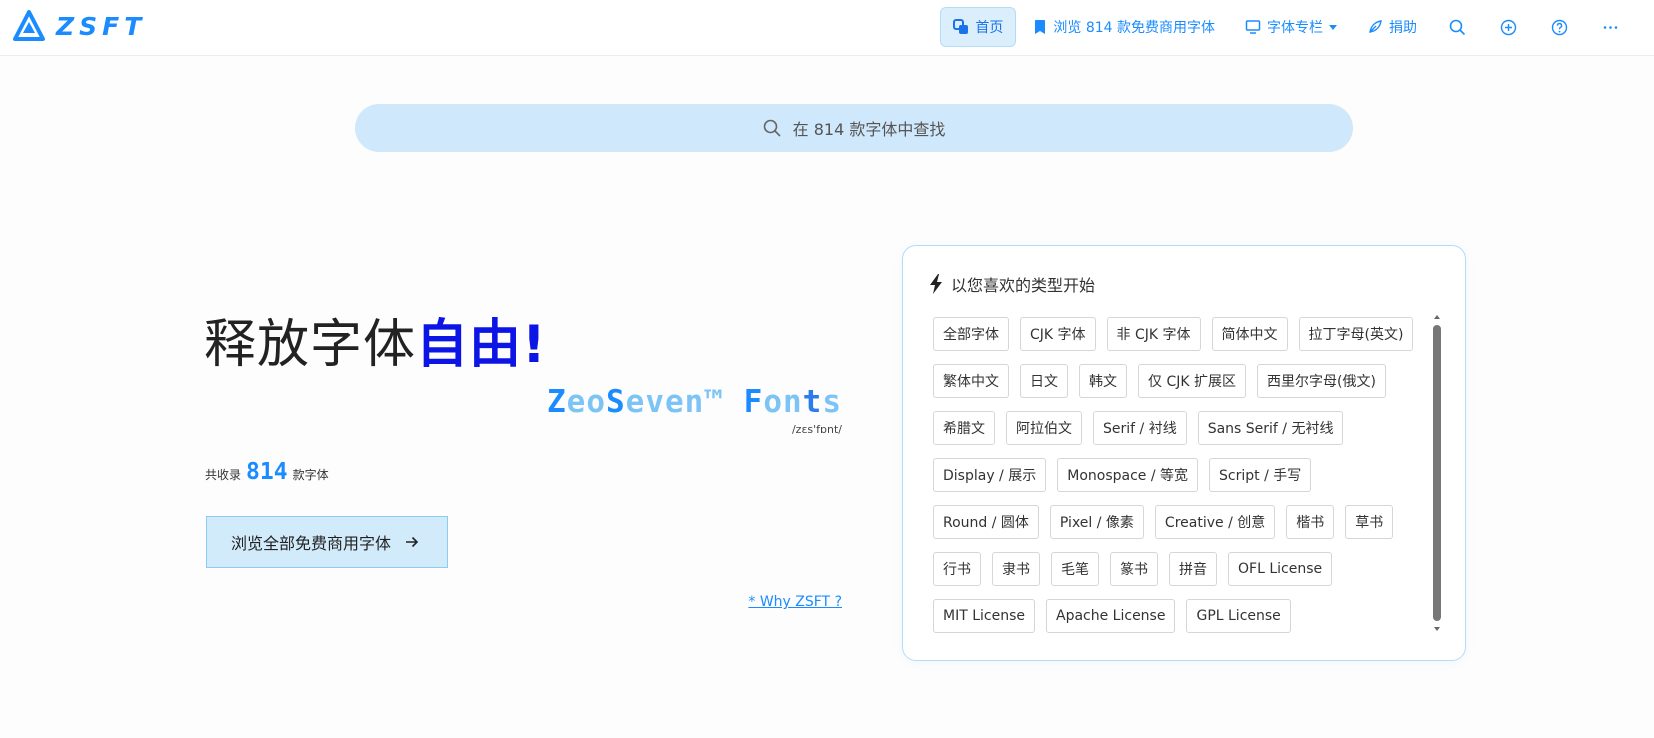 The width and height of the screenshot is (1654, 738). Describe the element at coordinates (1356, 334) in the screenshot. I see `category-tag: 拉丁字母(英文)` at that location.